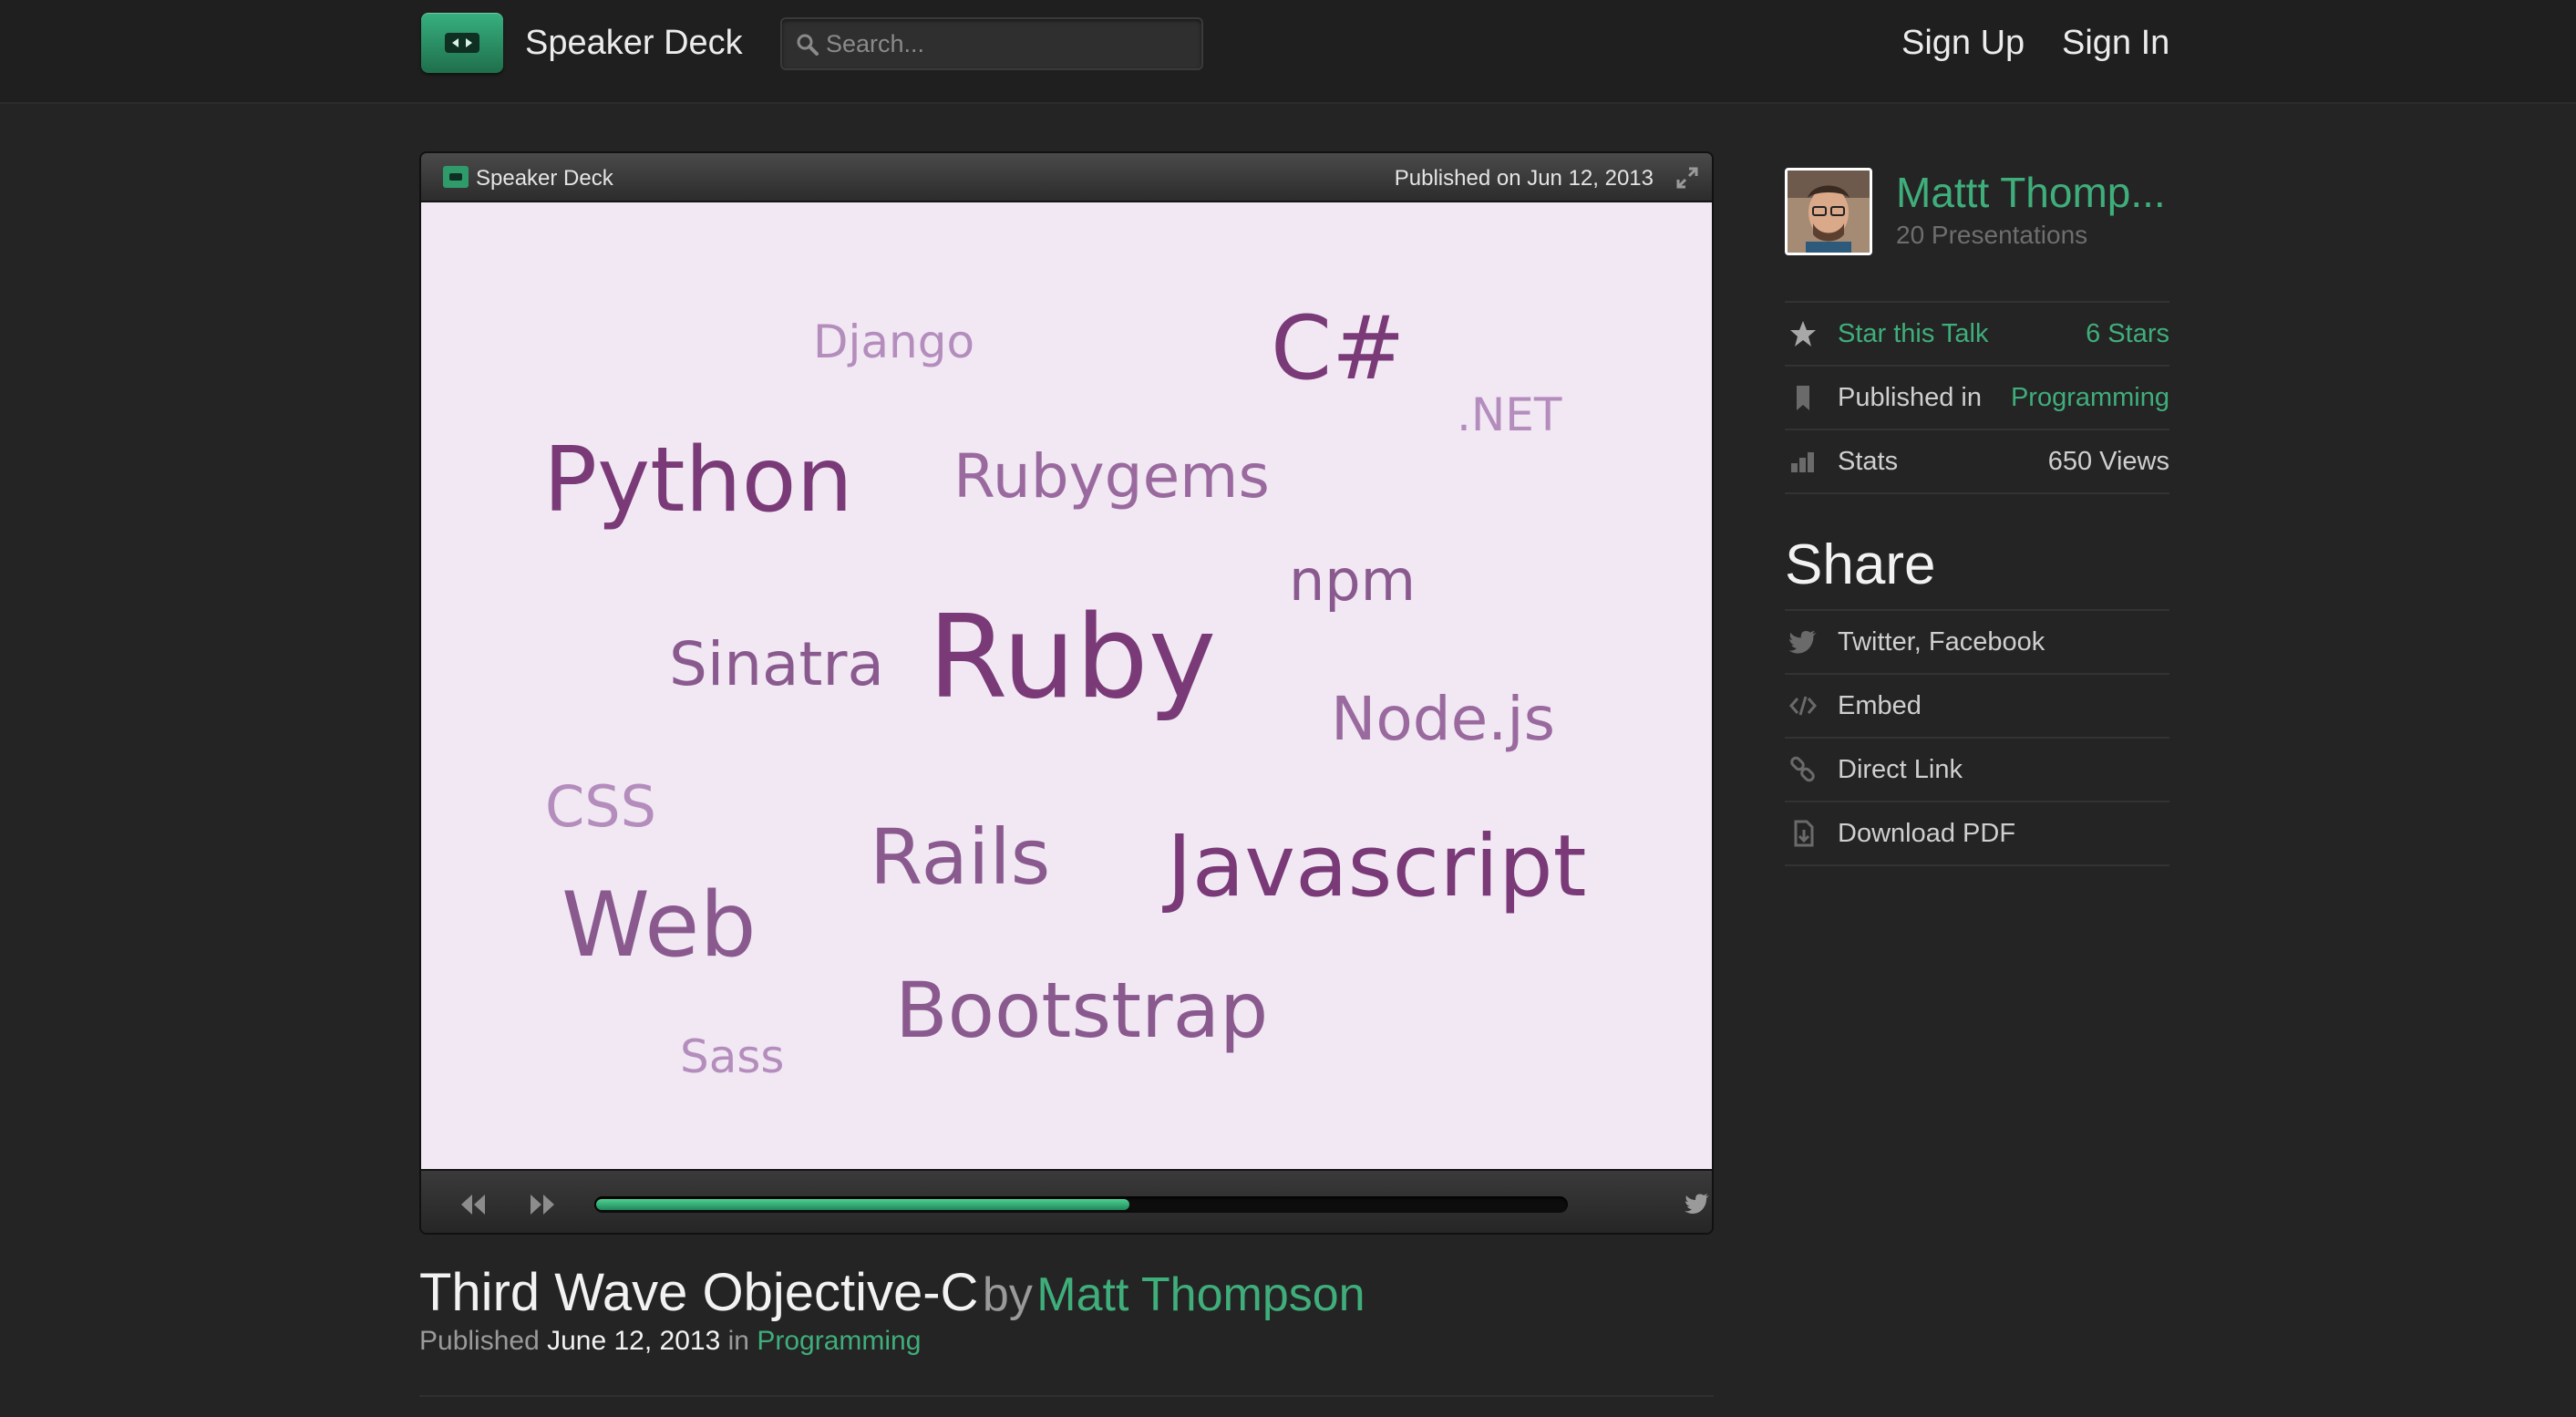 The height and width of the screenshot is (1417, 2576). What do you see at coordinates (1066, 1396) in the screenshot?
I see `content-divider` at bounding box center [1066, 1396].